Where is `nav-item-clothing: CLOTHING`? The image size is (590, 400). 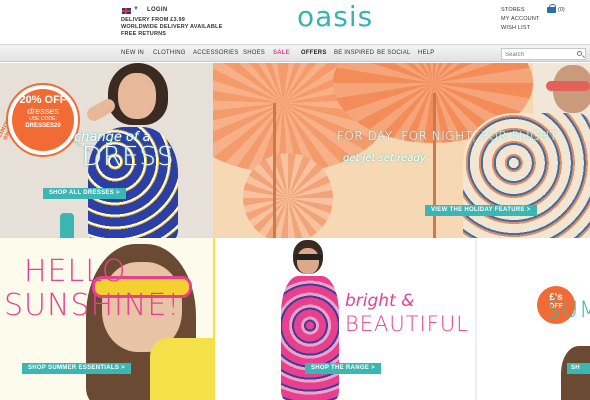
nav-item-clothing: CLOTHING is located at coordinates (169, 53).